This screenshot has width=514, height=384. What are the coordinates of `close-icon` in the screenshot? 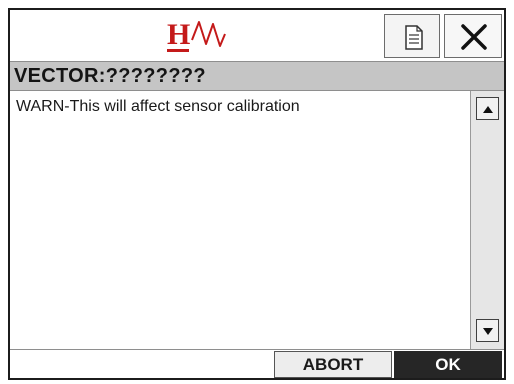 It's located at (474, 37).